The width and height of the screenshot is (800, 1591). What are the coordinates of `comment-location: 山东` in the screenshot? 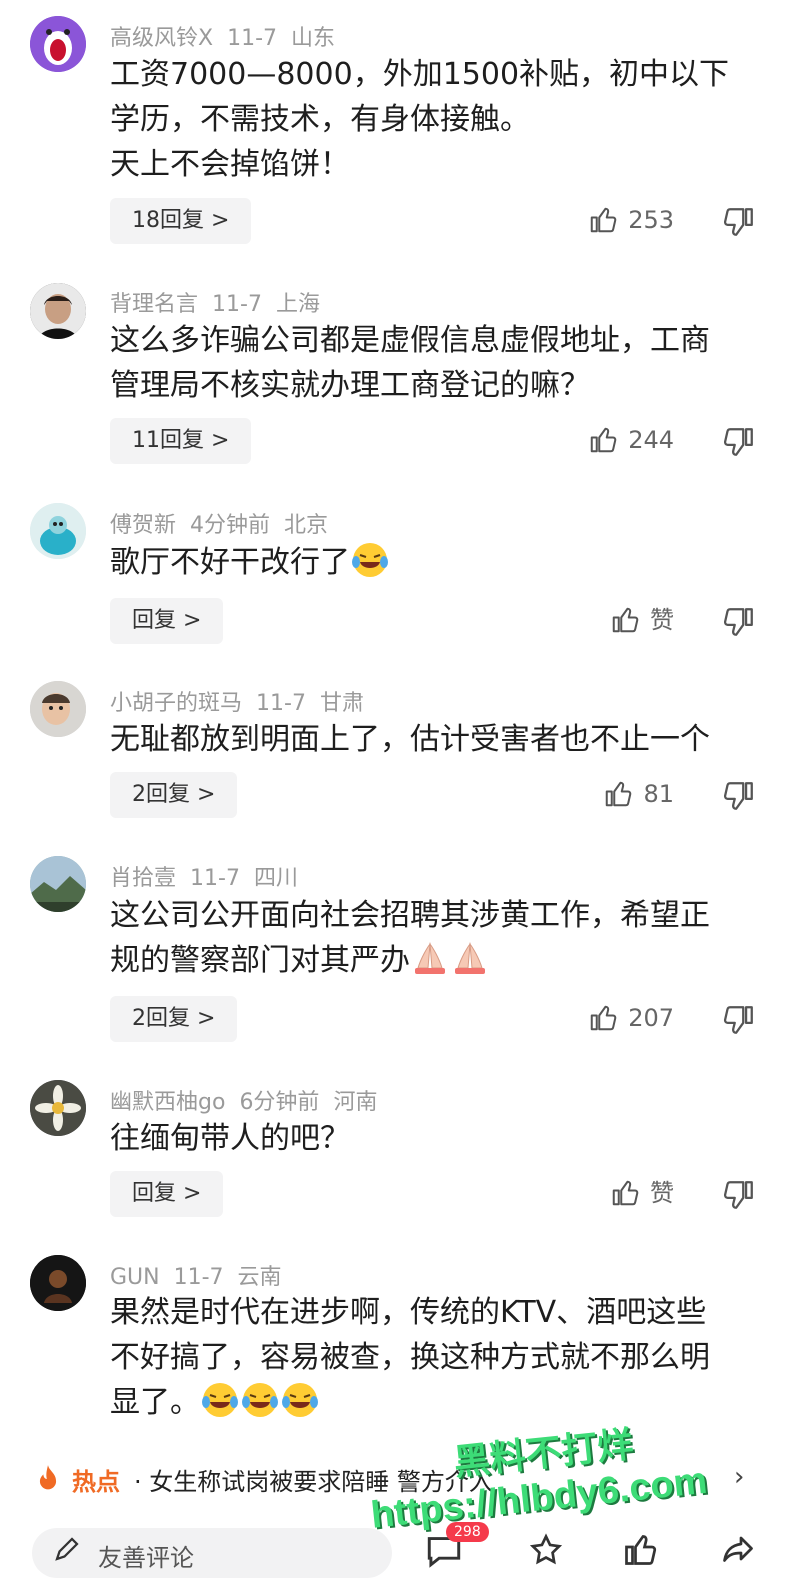 It's located at (313, 38).